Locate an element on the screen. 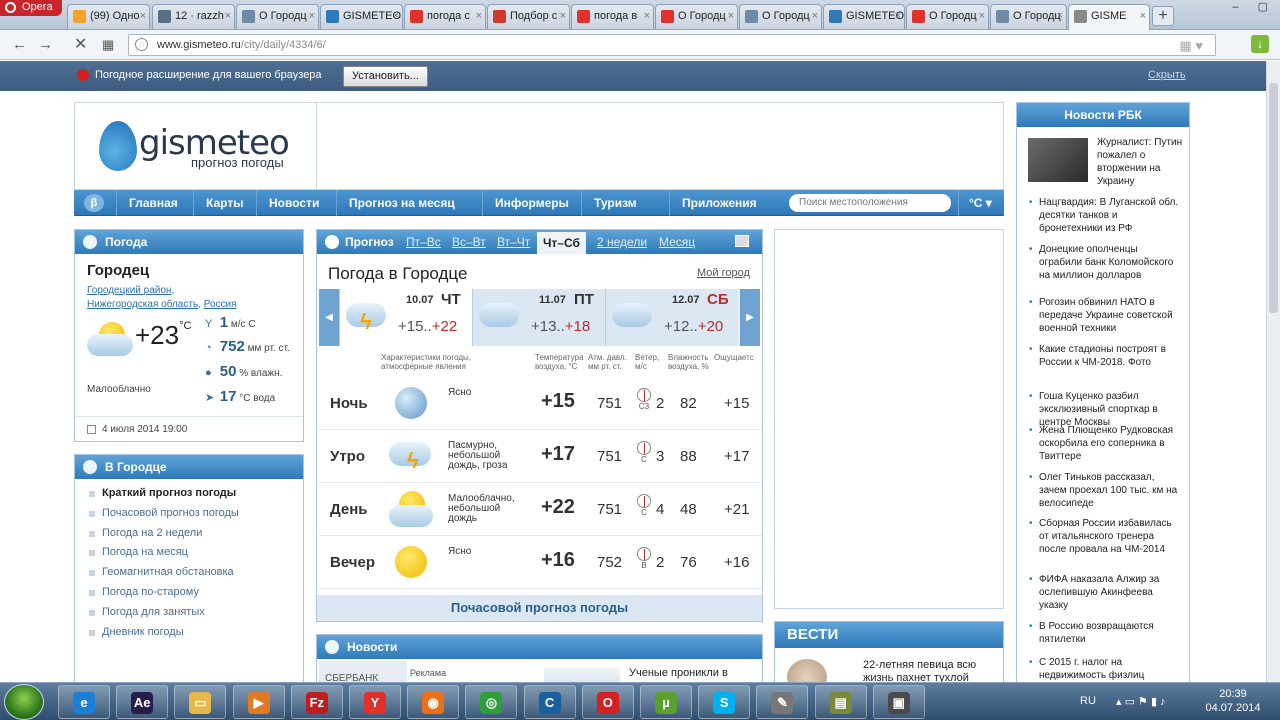  scrollbar-thumb is located at coordinates (1273, 198).